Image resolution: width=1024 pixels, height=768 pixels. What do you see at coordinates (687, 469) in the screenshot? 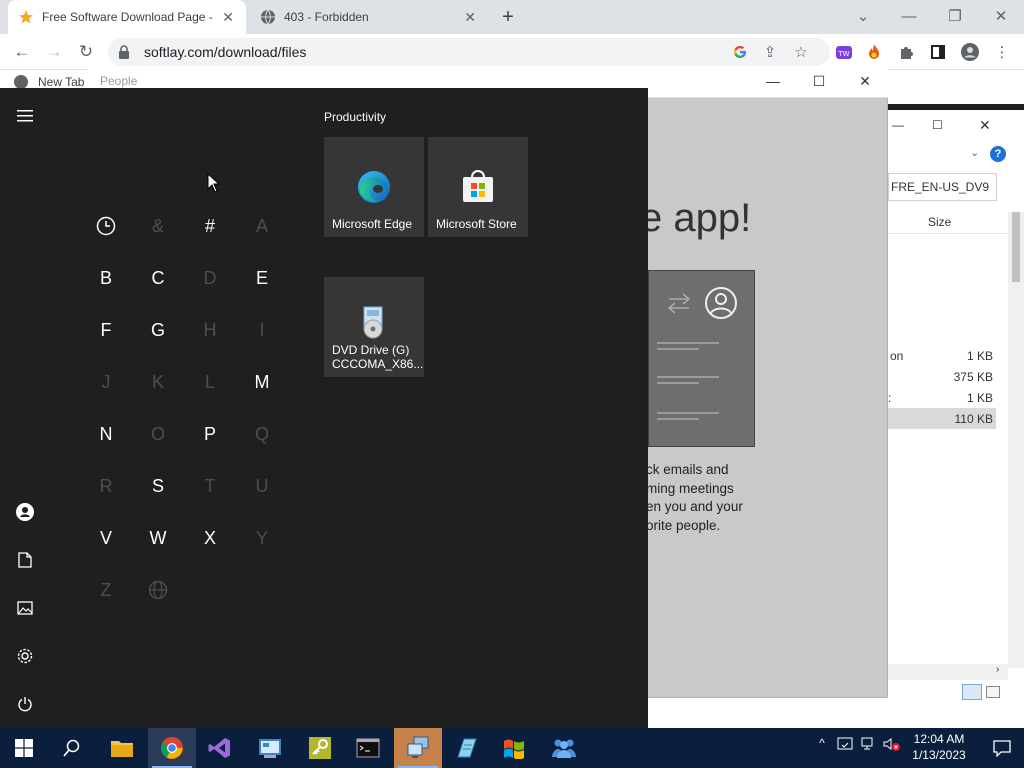
I see `description-line: ck emails and` at bounding box center [687, 469].